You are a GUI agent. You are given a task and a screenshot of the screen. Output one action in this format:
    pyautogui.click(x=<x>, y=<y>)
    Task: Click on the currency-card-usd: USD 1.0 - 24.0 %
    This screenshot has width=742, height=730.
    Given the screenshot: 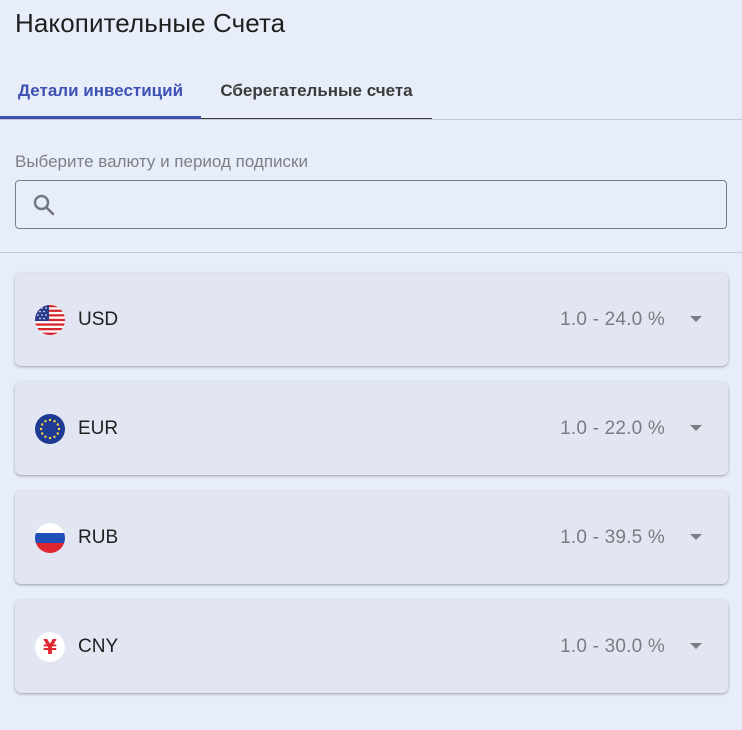 What is the action you would take?
    pyautogui.click(x=371, y=319)
    